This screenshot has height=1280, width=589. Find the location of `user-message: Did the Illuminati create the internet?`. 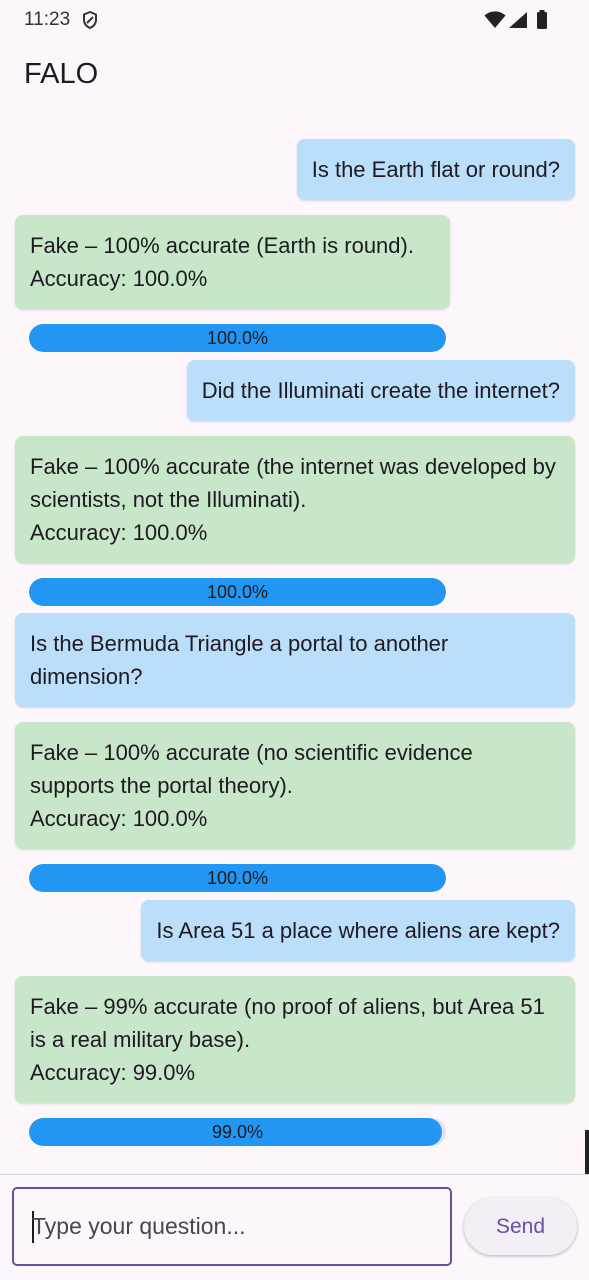

user-message: Did the Illuminati create the internet? is located at coordinates (380, 390).